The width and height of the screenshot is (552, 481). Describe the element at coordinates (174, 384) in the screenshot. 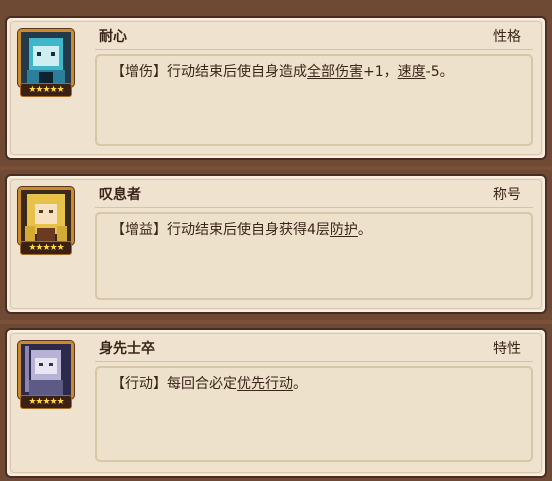

I see `desc-prefix: 【行动】每回合必定` at that location.